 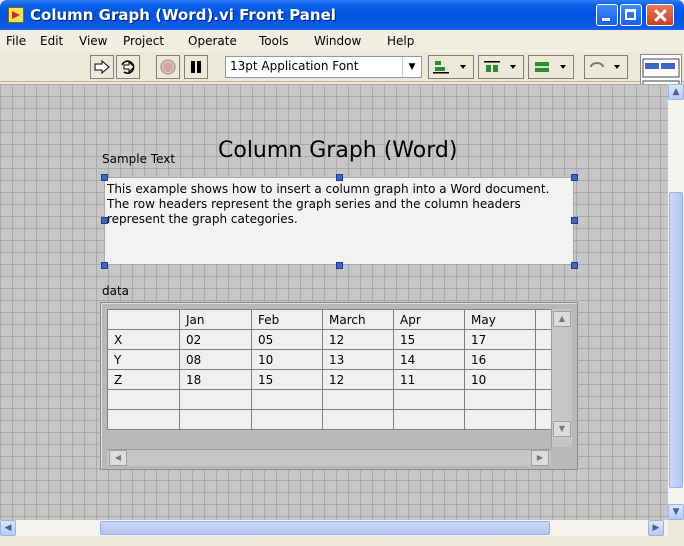 I want to click on table-cell: 11, so click(x=429, y=379).